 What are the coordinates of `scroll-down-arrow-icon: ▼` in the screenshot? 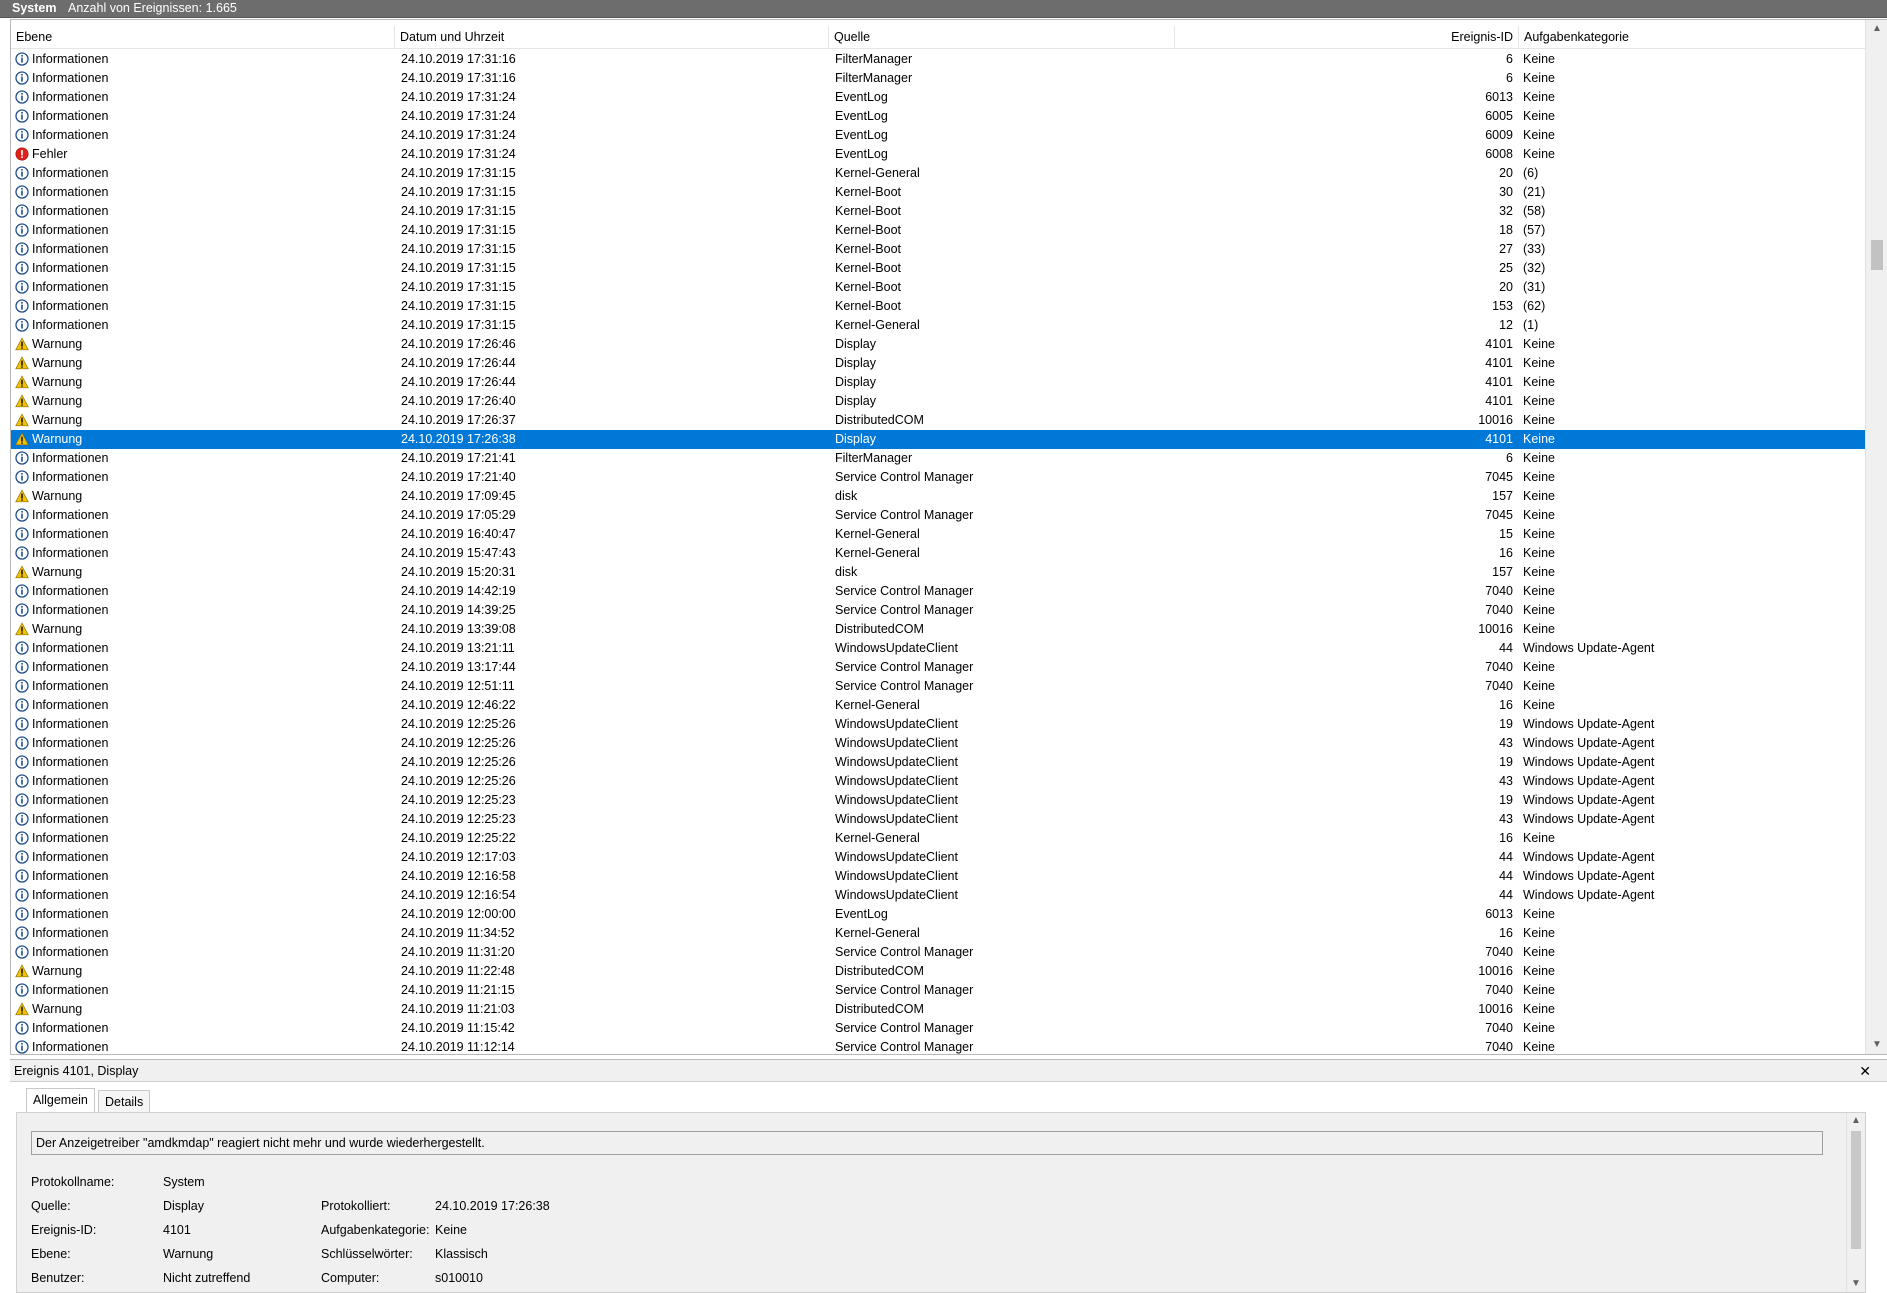 It's located at (1876, 1045).